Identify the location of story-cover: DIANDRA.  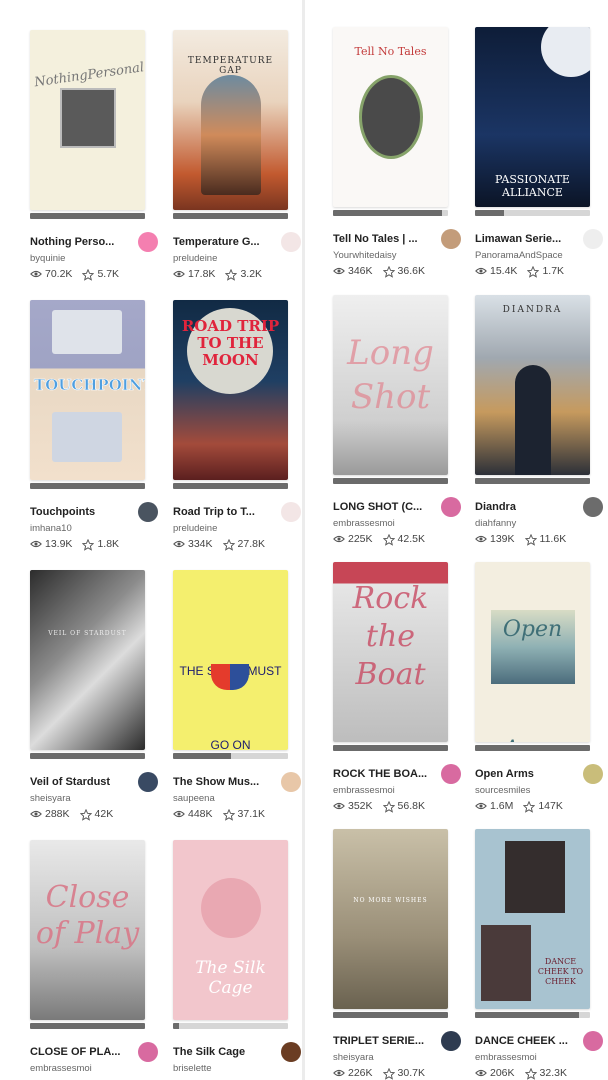
(532, 385).